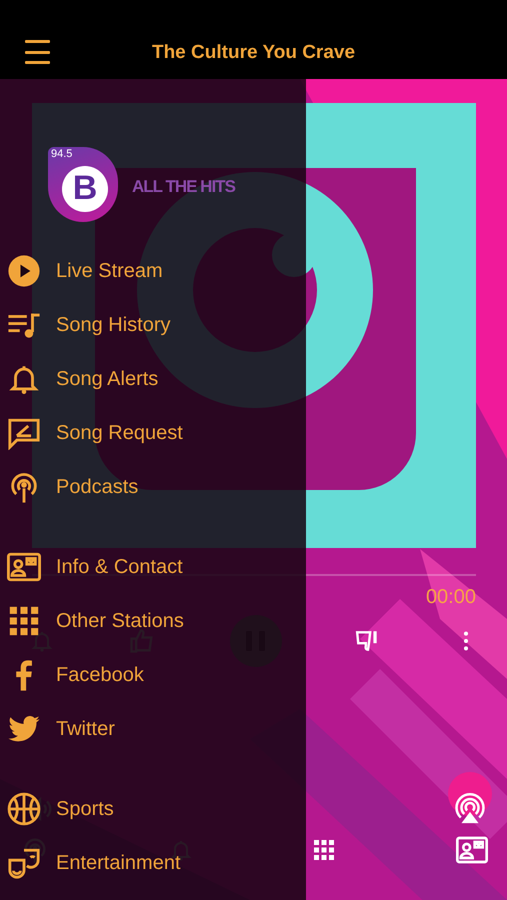  What do you see at coordinates (254, 53) in the screenshot?
I see `app-title: The Culture You Crave` at bounding box center [254, 53].